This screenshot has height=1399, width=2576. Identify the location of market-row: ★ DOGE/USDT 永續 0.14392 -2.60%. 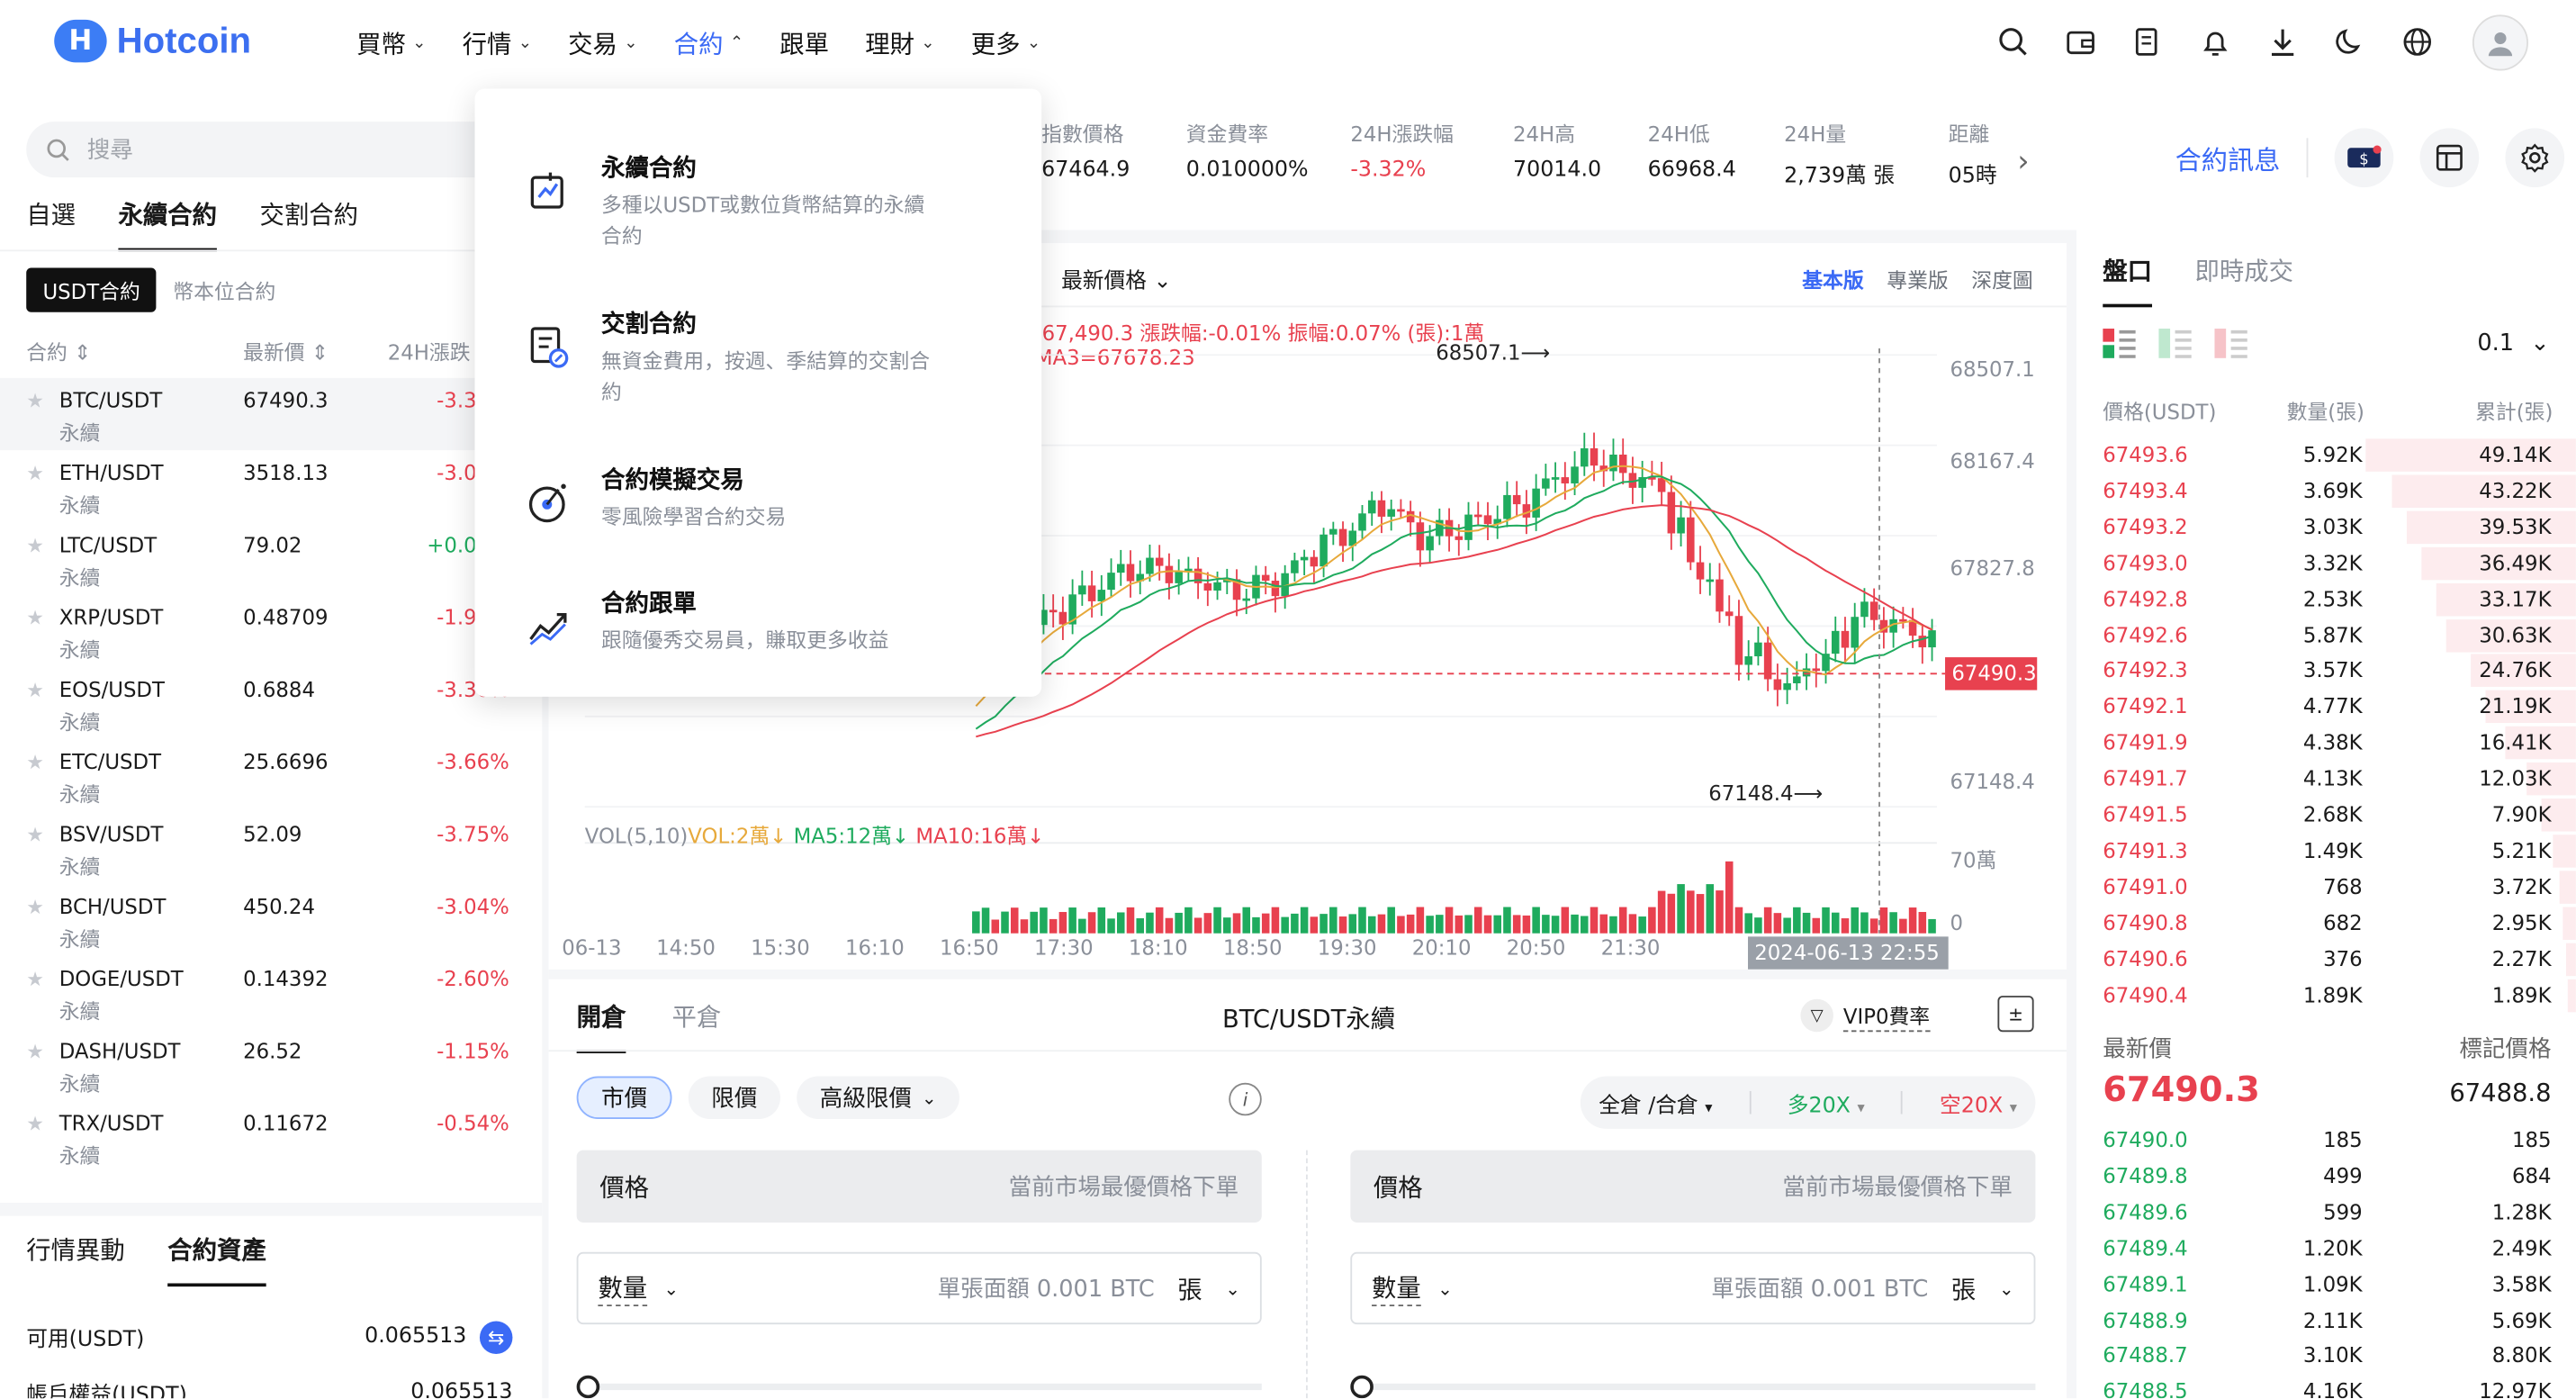
(271, 992).